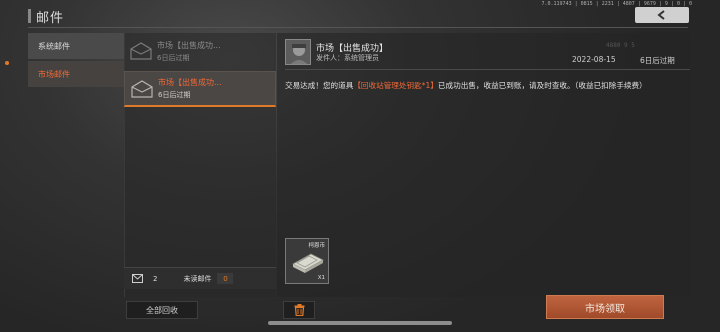 Image resolution: width=720 pixels, height=332 pixels. I want to click on delete-button, so click(299, 310).